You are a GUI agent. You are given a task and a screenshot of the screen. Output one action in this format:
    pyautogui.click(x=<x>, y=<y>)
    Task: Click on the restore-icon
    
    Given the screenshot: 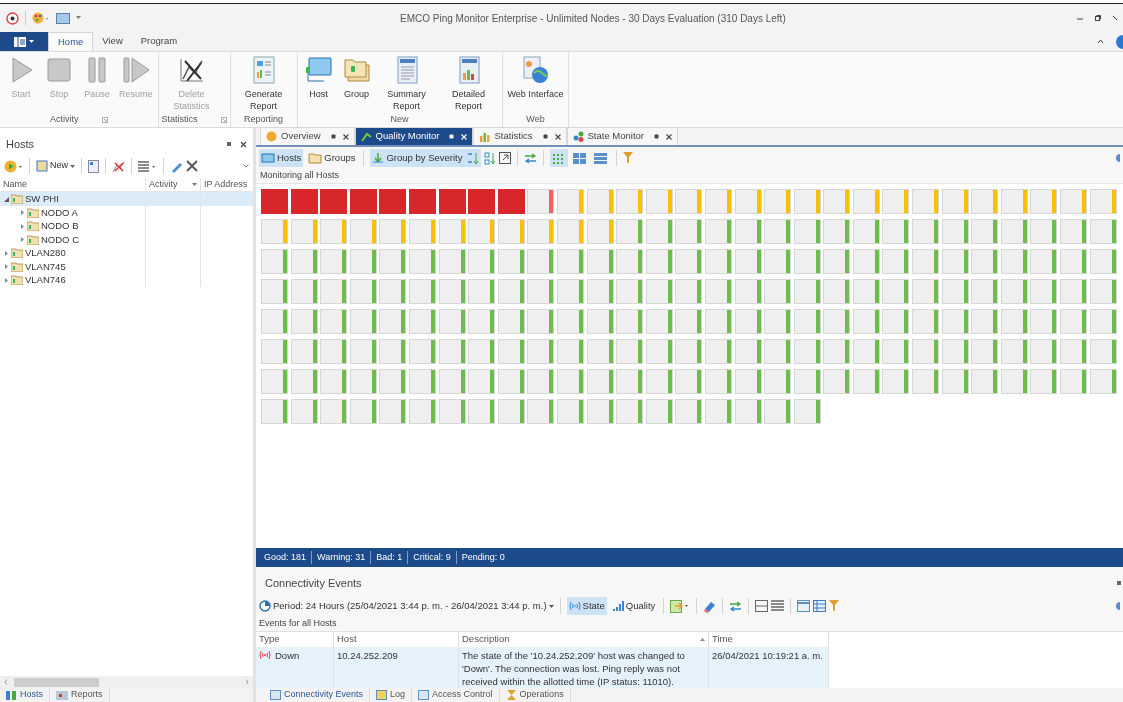 What is the action you would take?
    pyautogui.click(x=1098, y=18)
    